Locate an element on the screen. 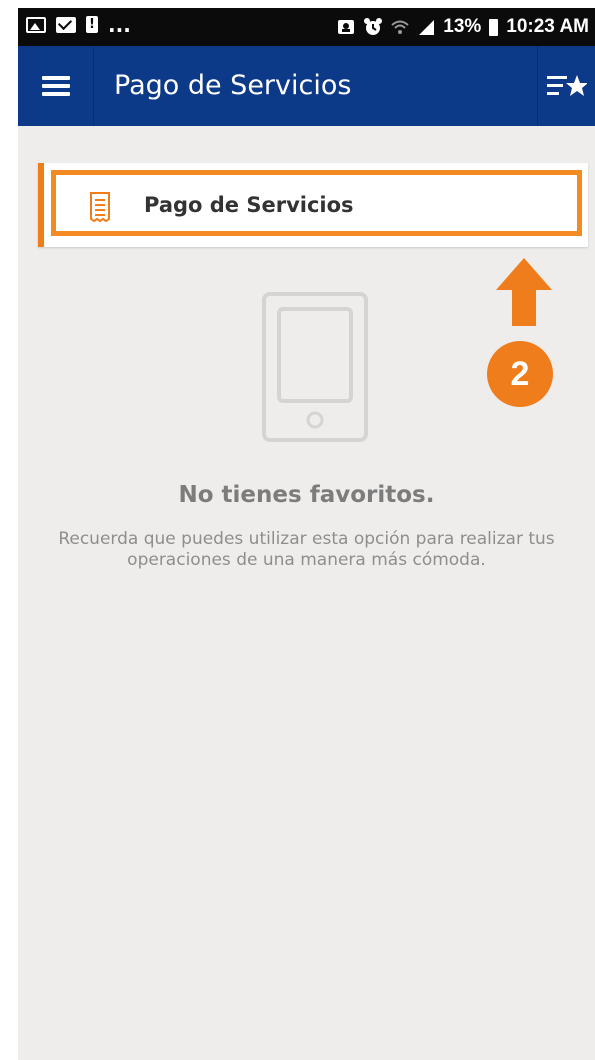  wifi-icon is located at coordinates (400, 27).